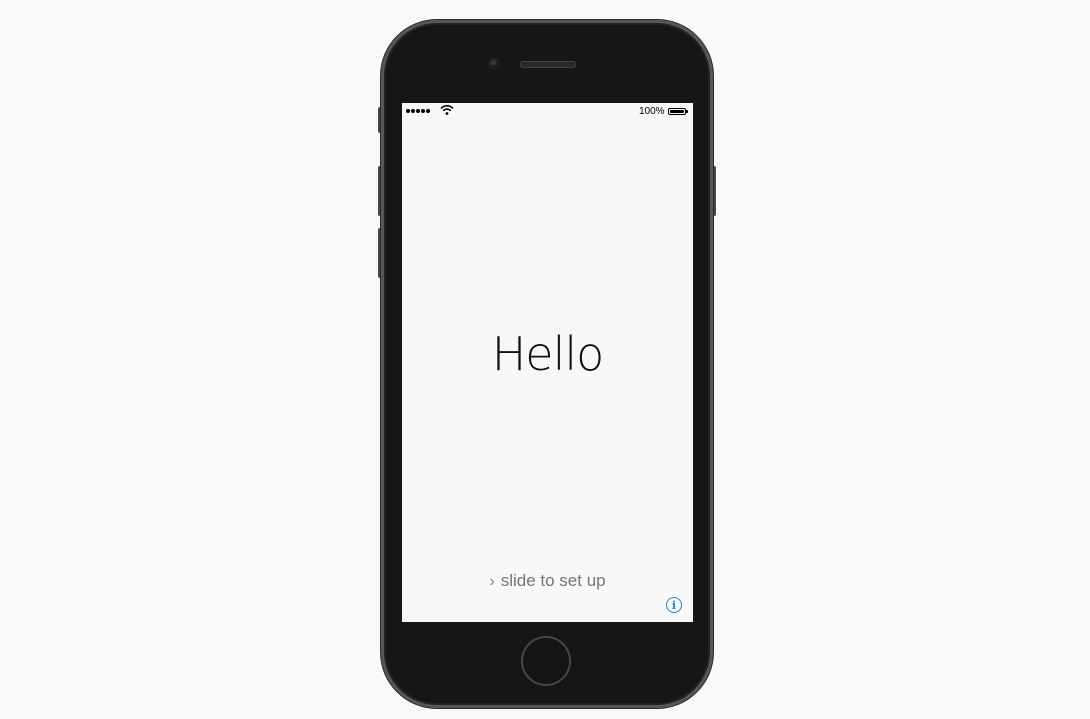 This screenshot has width=1090, height=719. I want to click on slide-to-set-up: › slide to set up, so click(547, 581).